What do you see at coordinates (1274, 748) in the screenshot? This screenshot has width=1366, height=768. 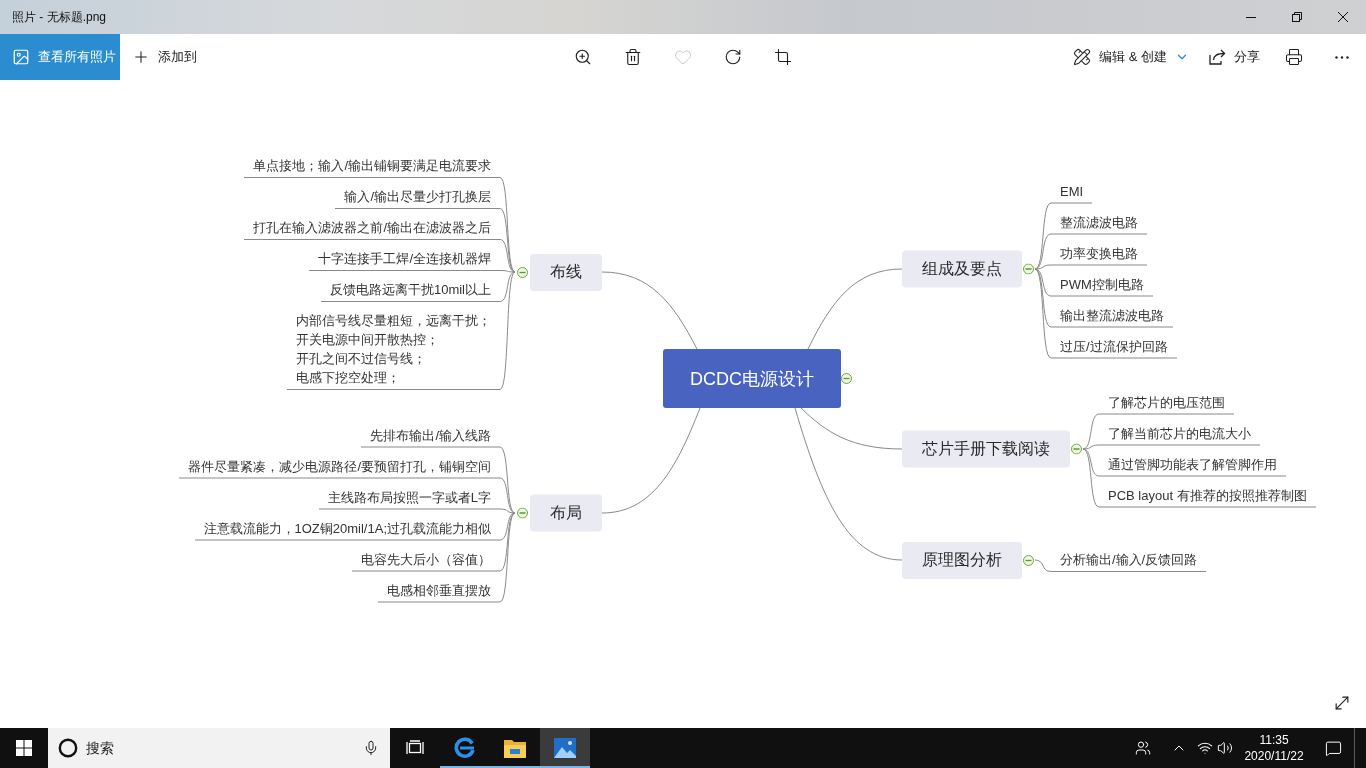 I see `clock: 11:35 2020/11/22` at bounding box center [1274, 748].